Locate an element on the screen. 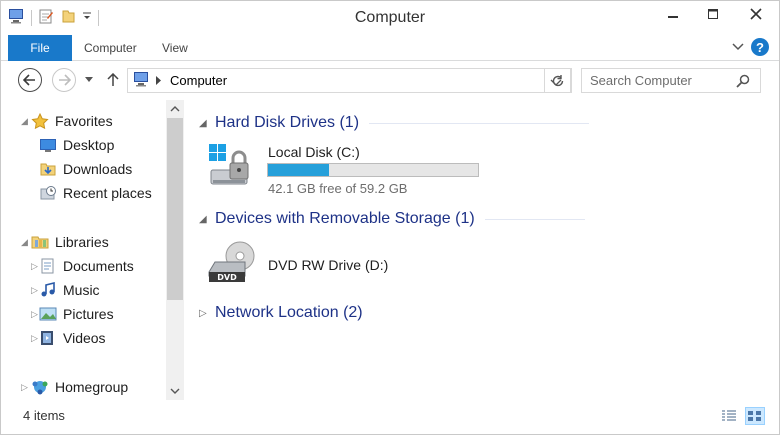 Image resolution: width=780 pixels, height=435 pixels. nav-music: Music is located at coordinates (69, 290).